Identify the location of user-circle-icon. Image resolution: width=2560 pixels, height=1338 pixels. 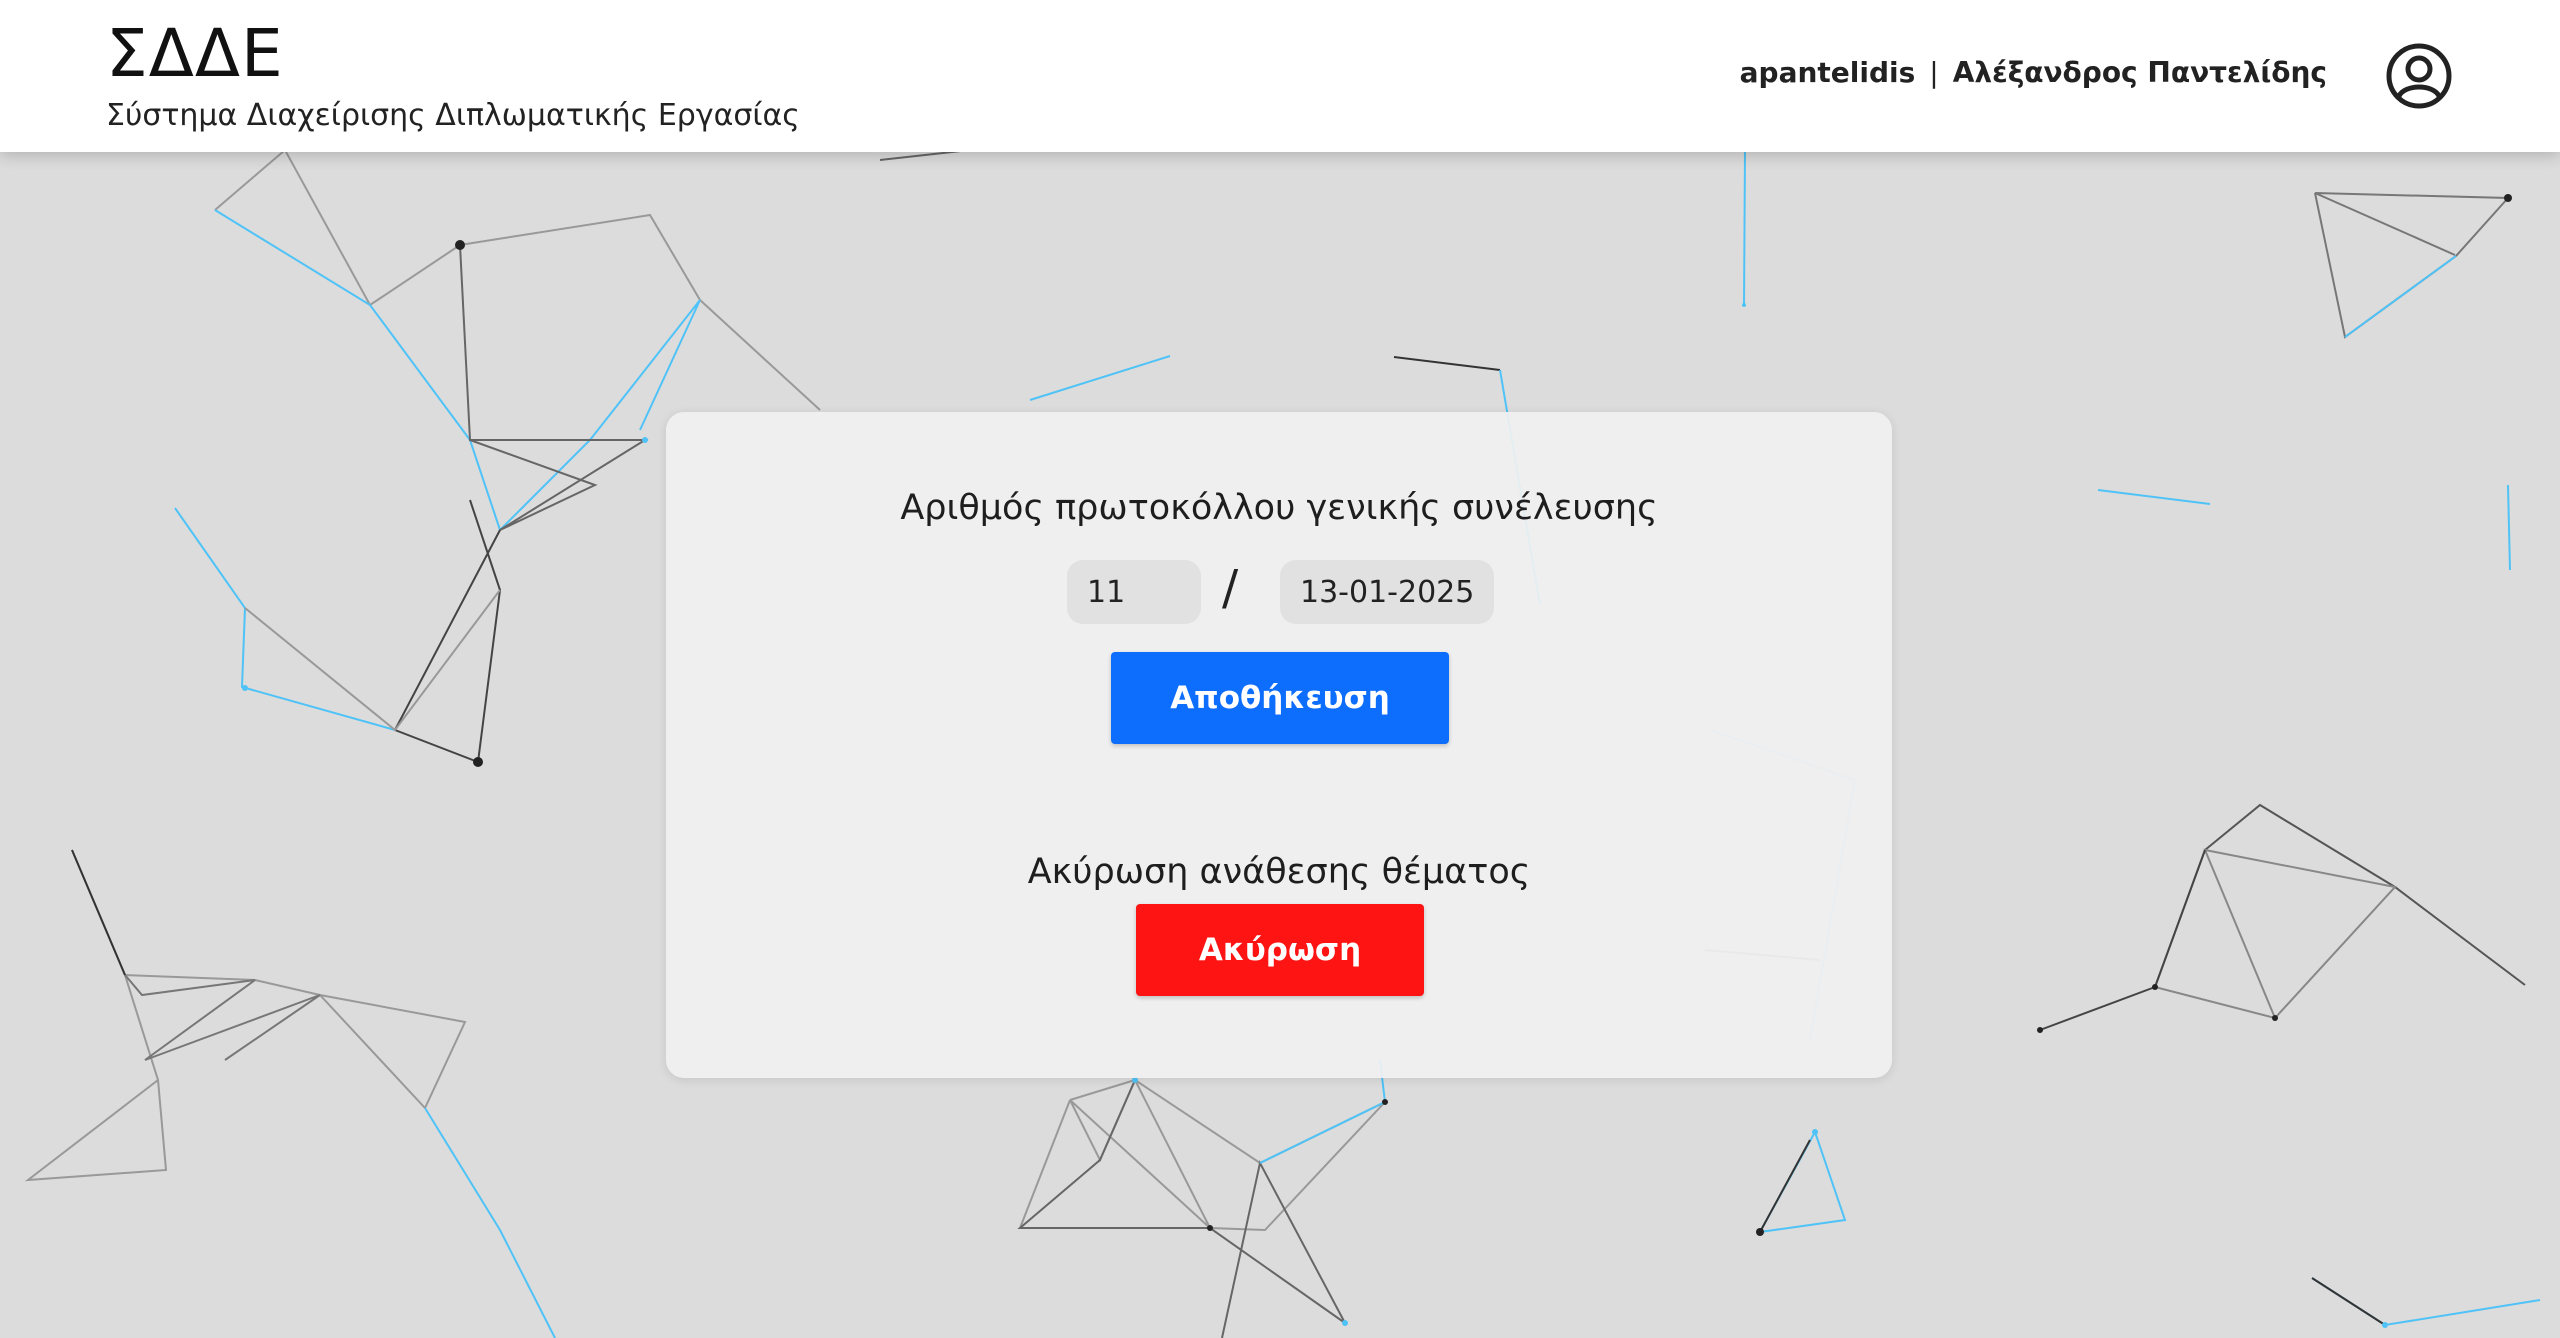
(2419, 76).